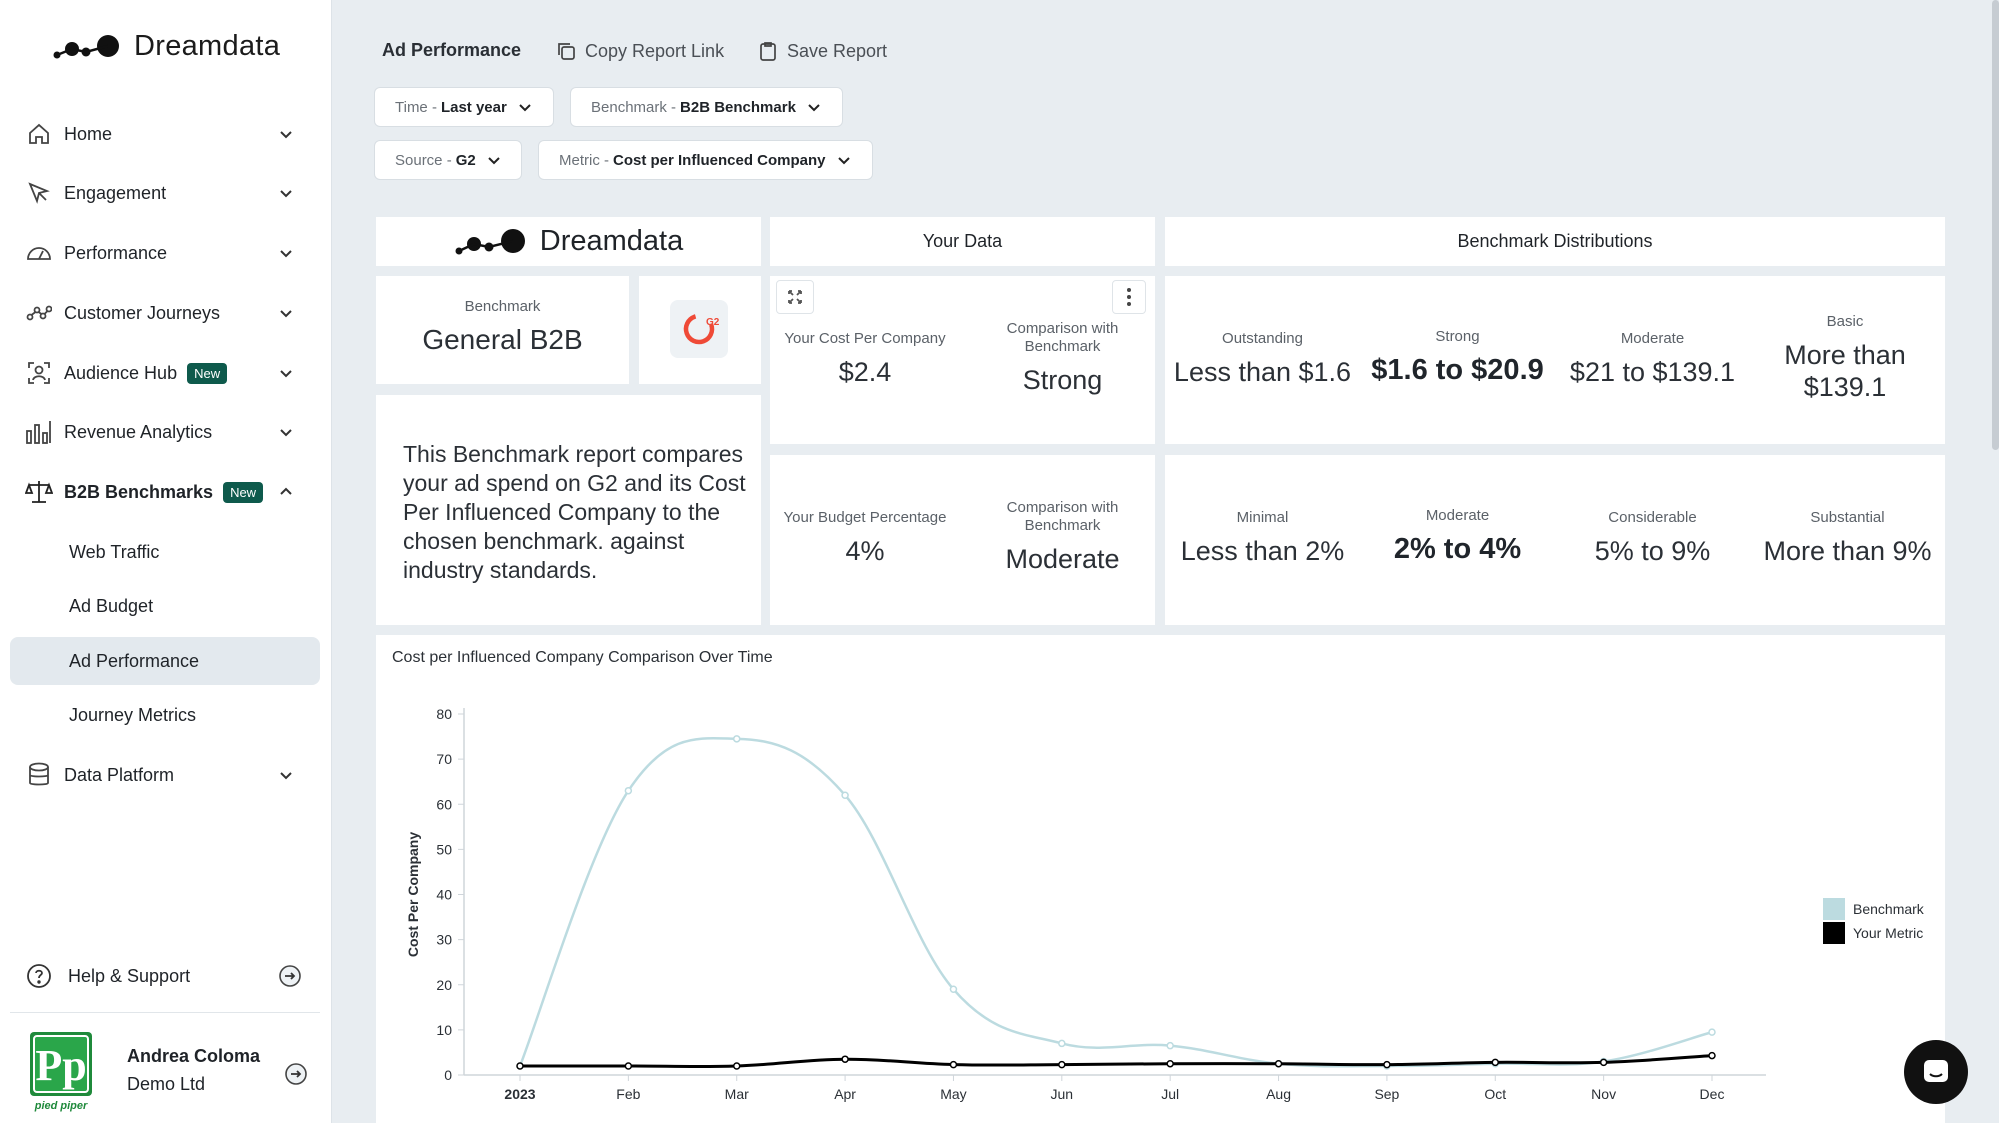 This screenshot has width=1999, height=1123. I want to click on sidebar-item-label: Customer Journeys, so click(142, 312).